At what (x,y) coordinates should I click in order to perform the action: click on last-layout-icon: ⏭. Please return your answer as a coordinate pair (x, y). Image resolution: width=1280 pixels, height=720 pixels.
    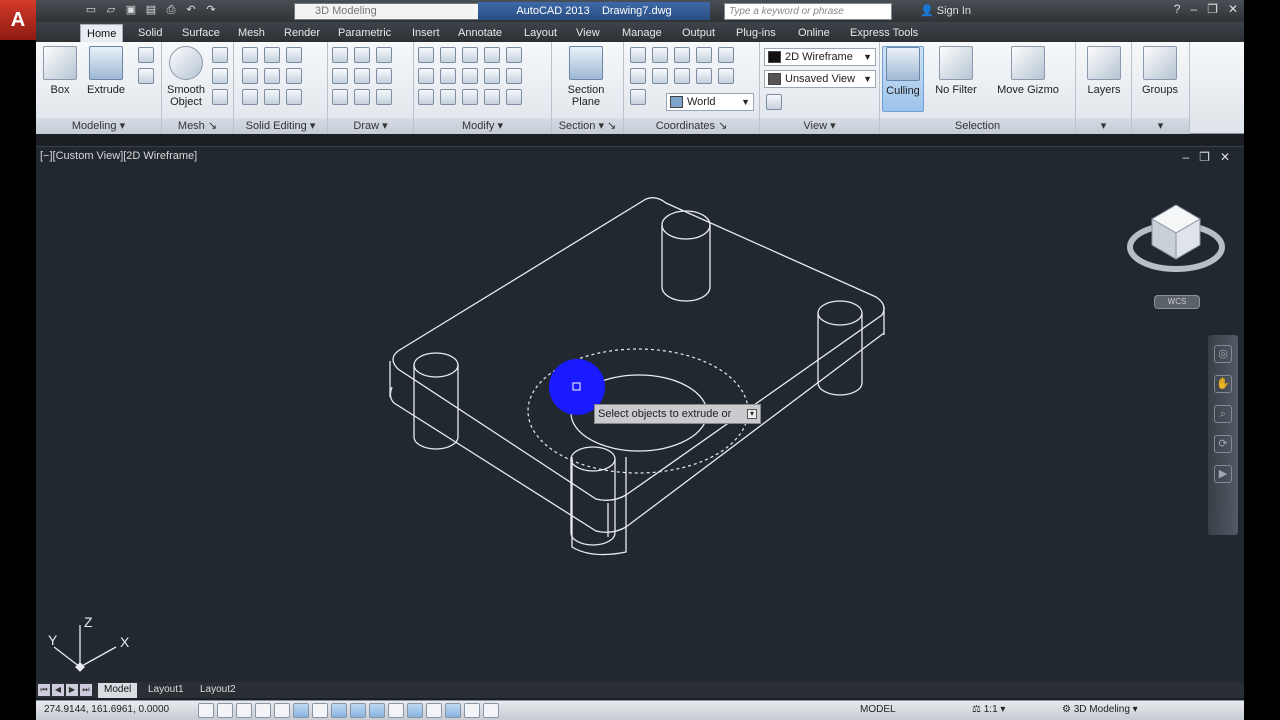
    Looking at the image, I should click on (86, 690).